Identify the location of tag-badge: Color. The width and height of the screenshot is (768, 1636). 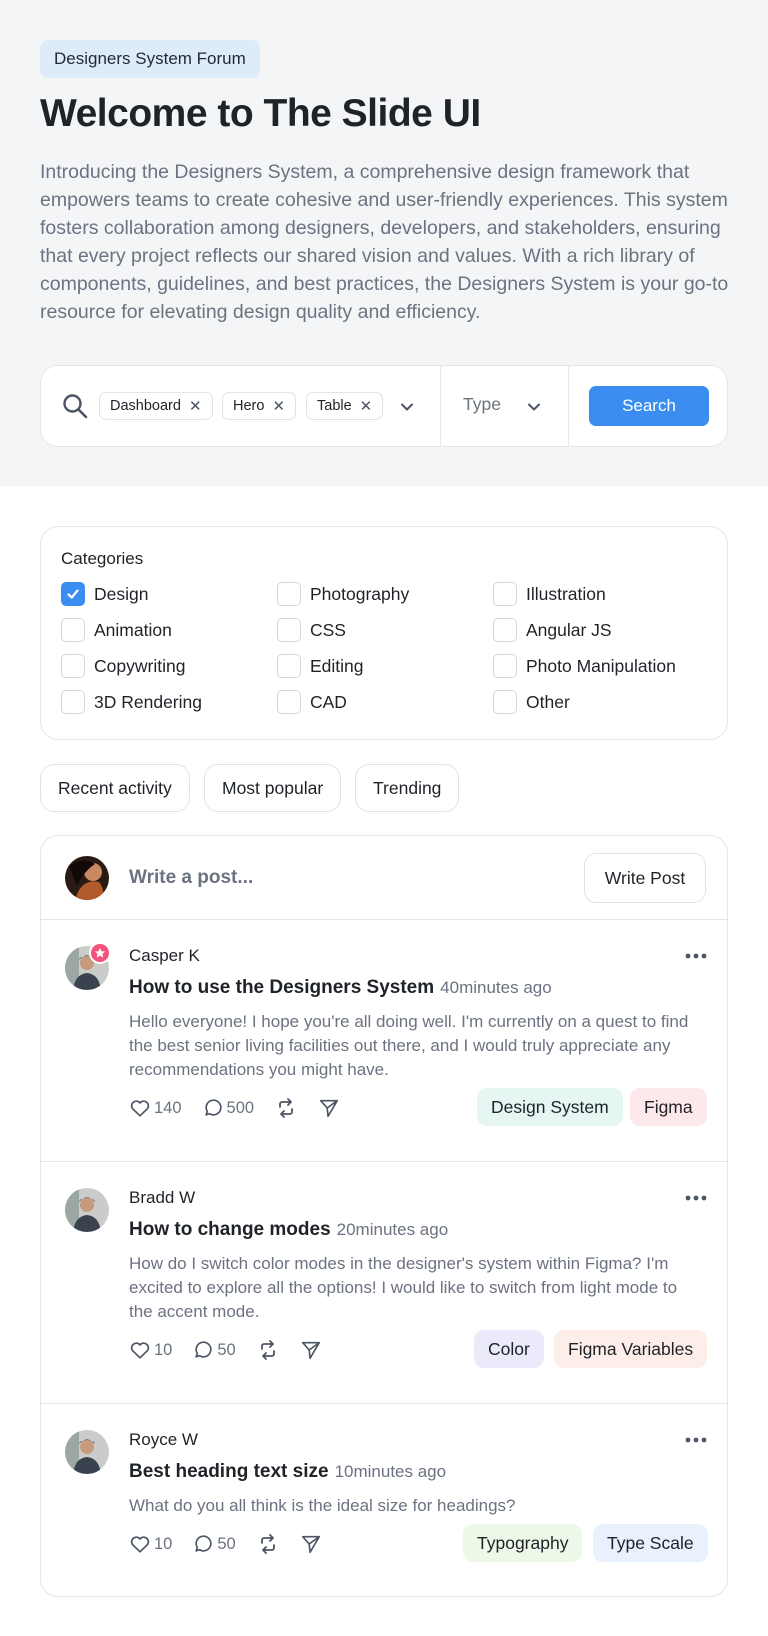
(509, 1349).